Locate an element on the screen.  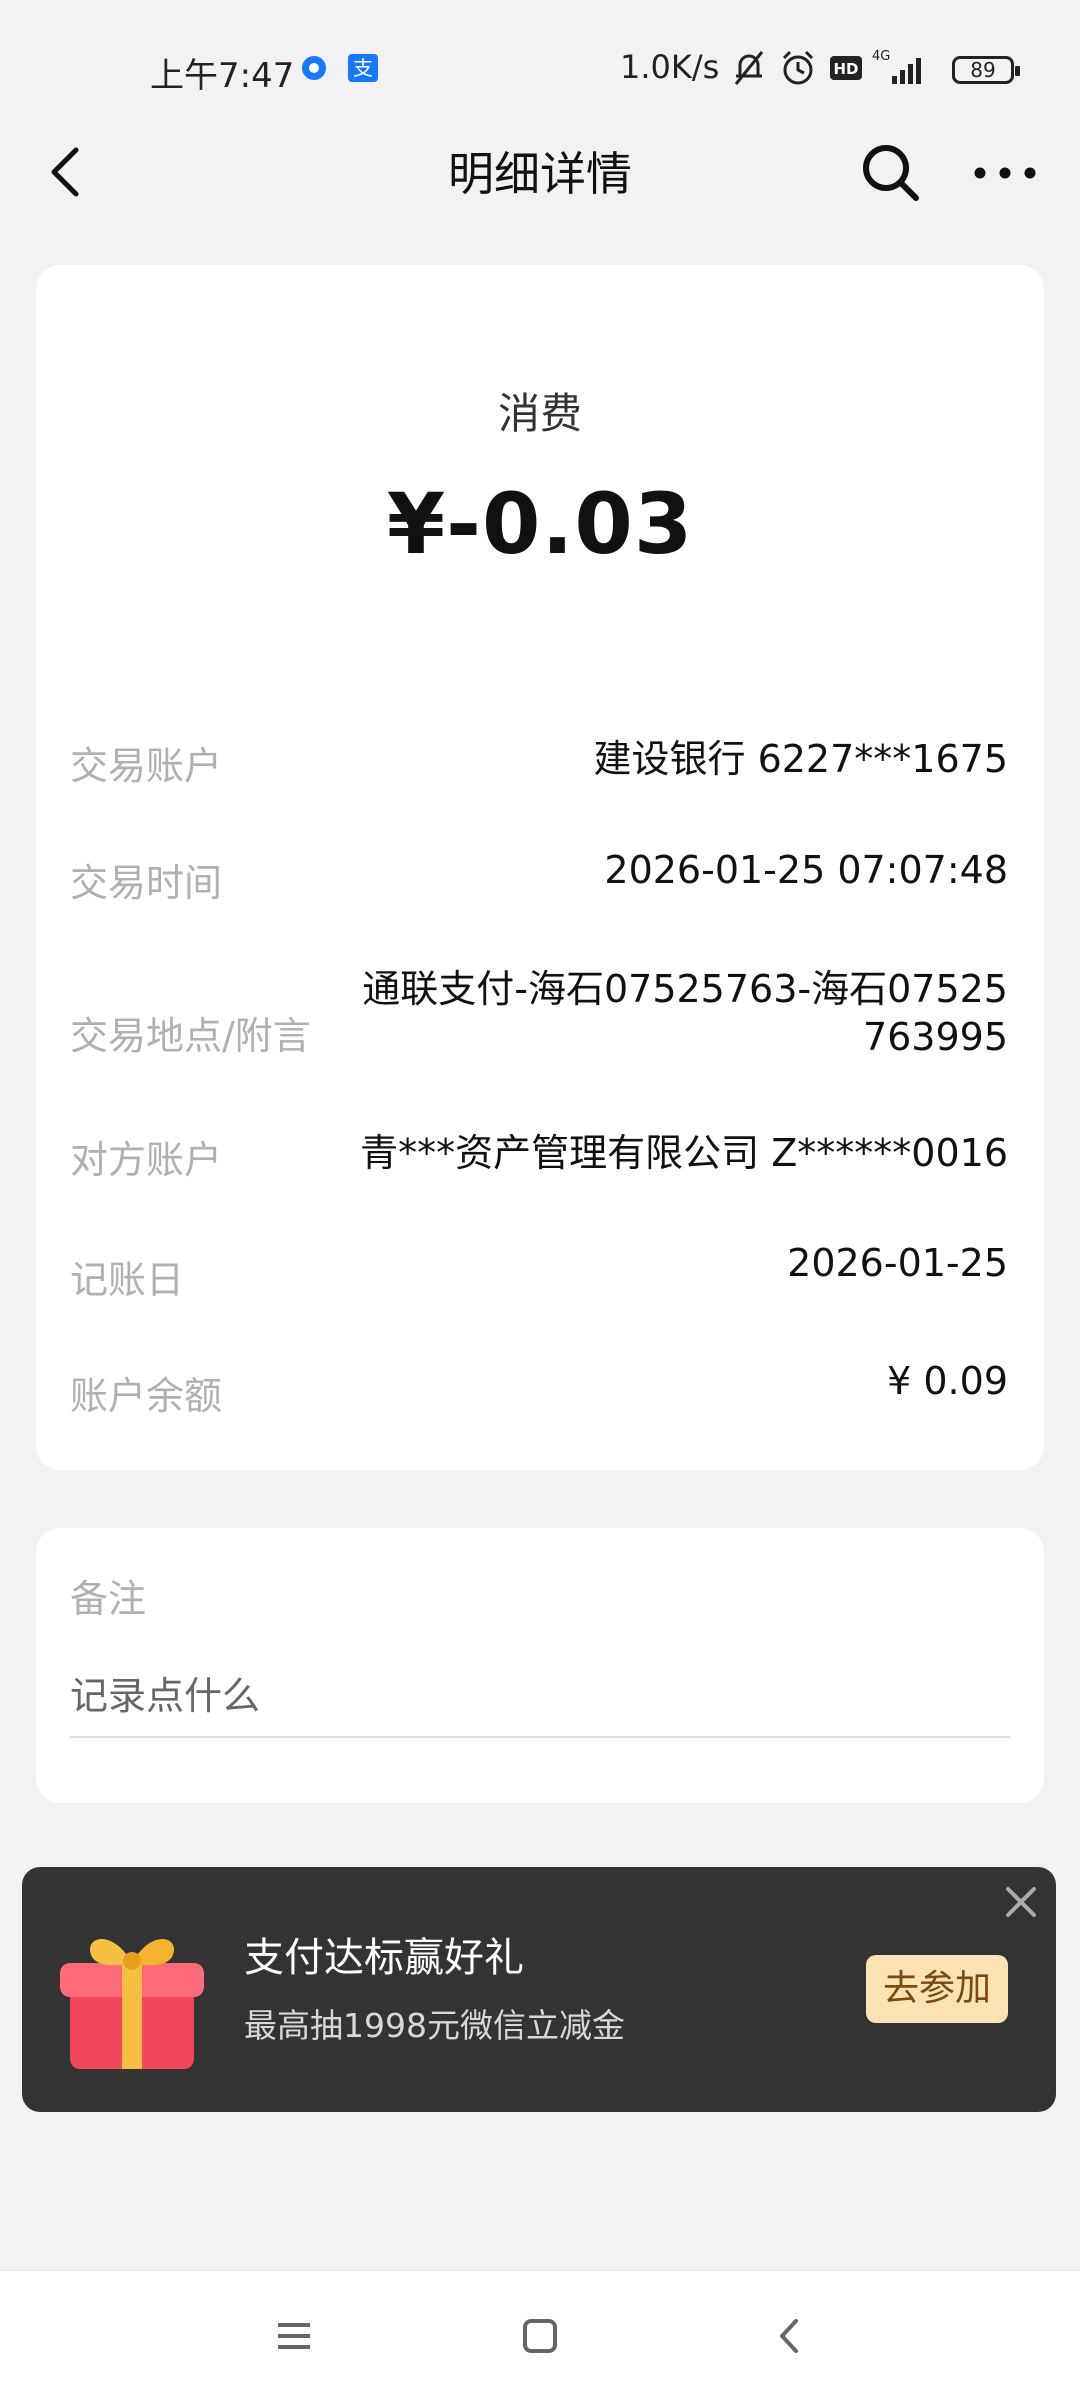
detail-label: 交易账户 is located at coordinates (146, 766).